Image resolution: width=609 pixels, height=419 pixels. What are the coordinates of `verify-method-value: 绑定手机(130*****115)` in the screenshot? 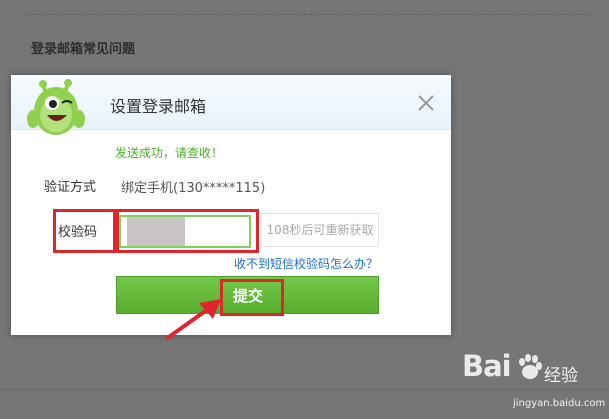 It's located at (193, 188).